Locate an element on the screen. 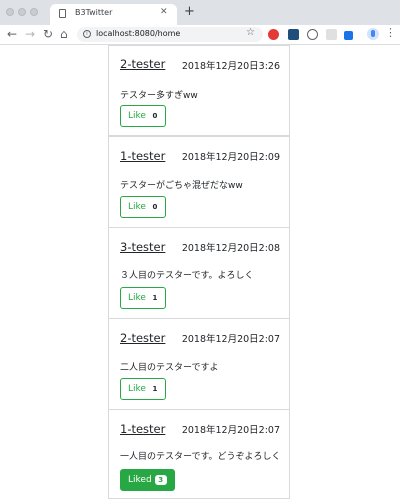 The height and width of the screenshot is (499, 400). bookmark-star-icon: ☆ is located at coordinates (250, 32).